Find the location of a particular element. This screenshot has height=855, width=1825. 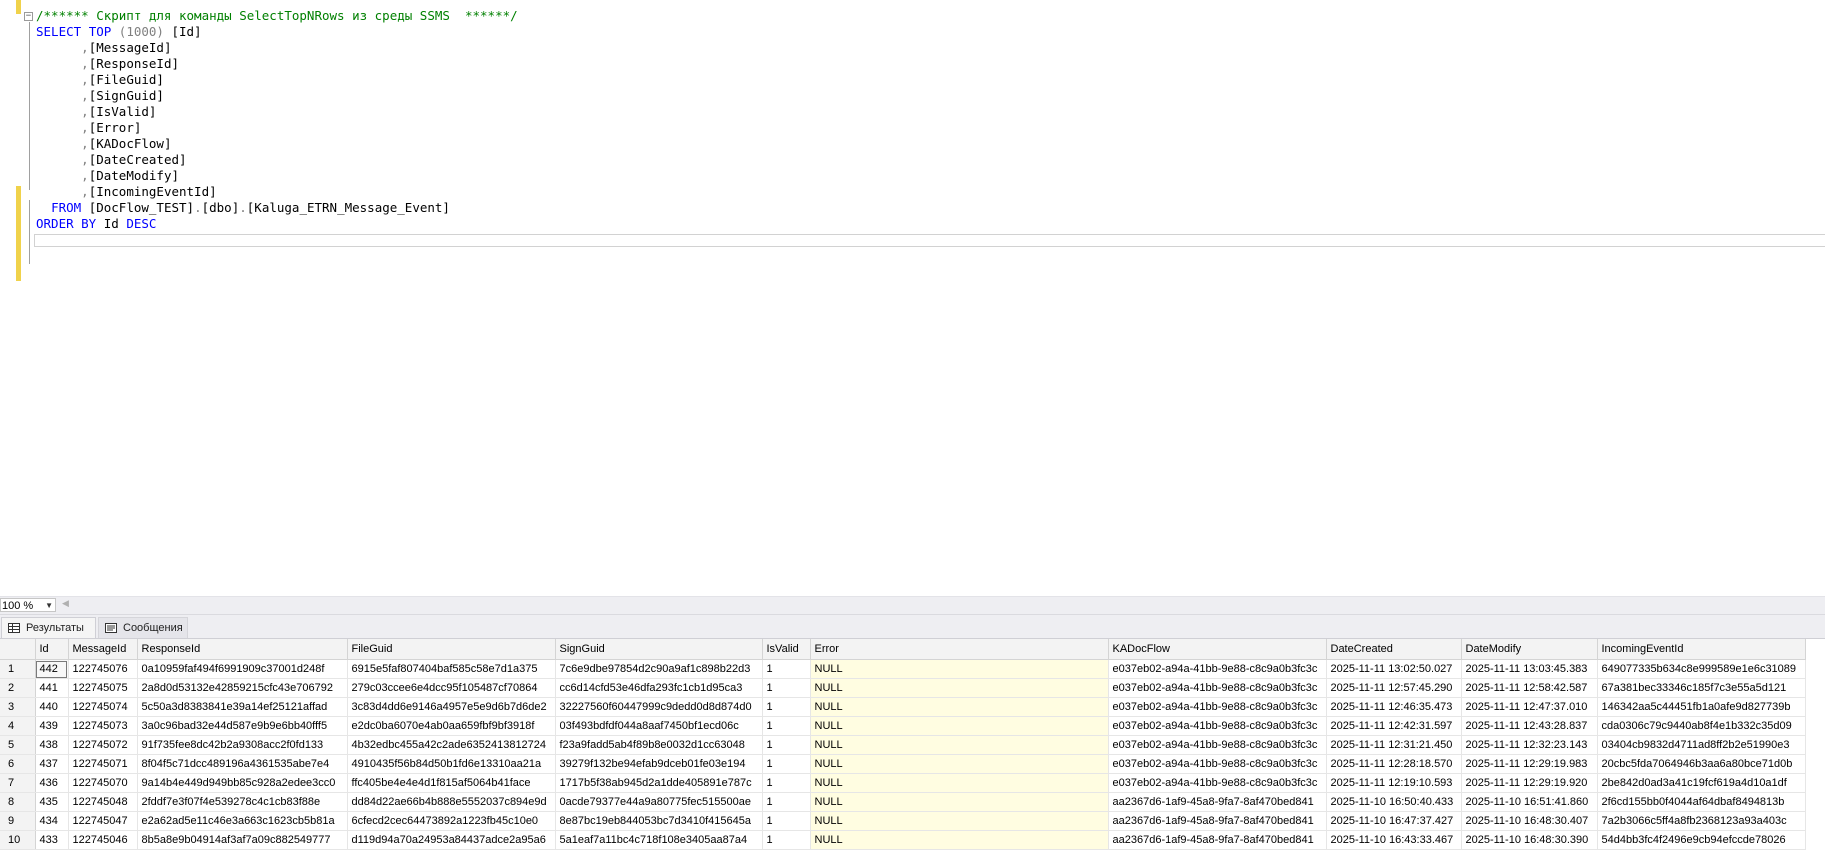

row-number: 5 is located at coordinates (18, 745).